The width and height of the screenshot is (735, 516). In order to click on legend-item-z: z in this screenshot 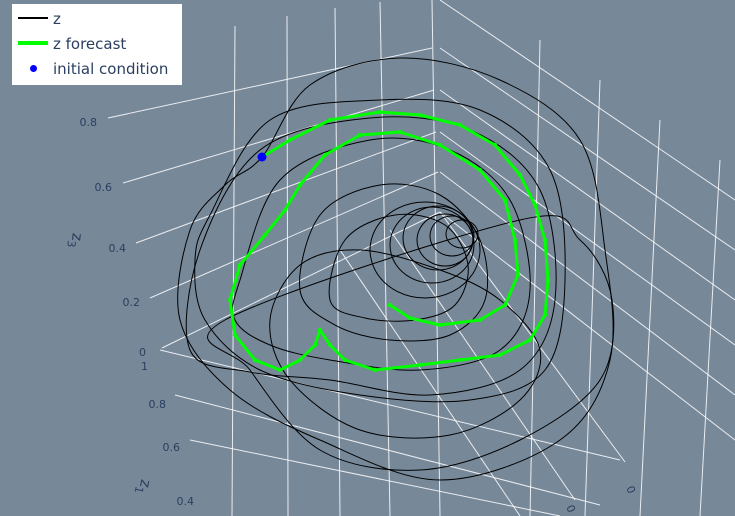, I will do `click(97, 18)`.